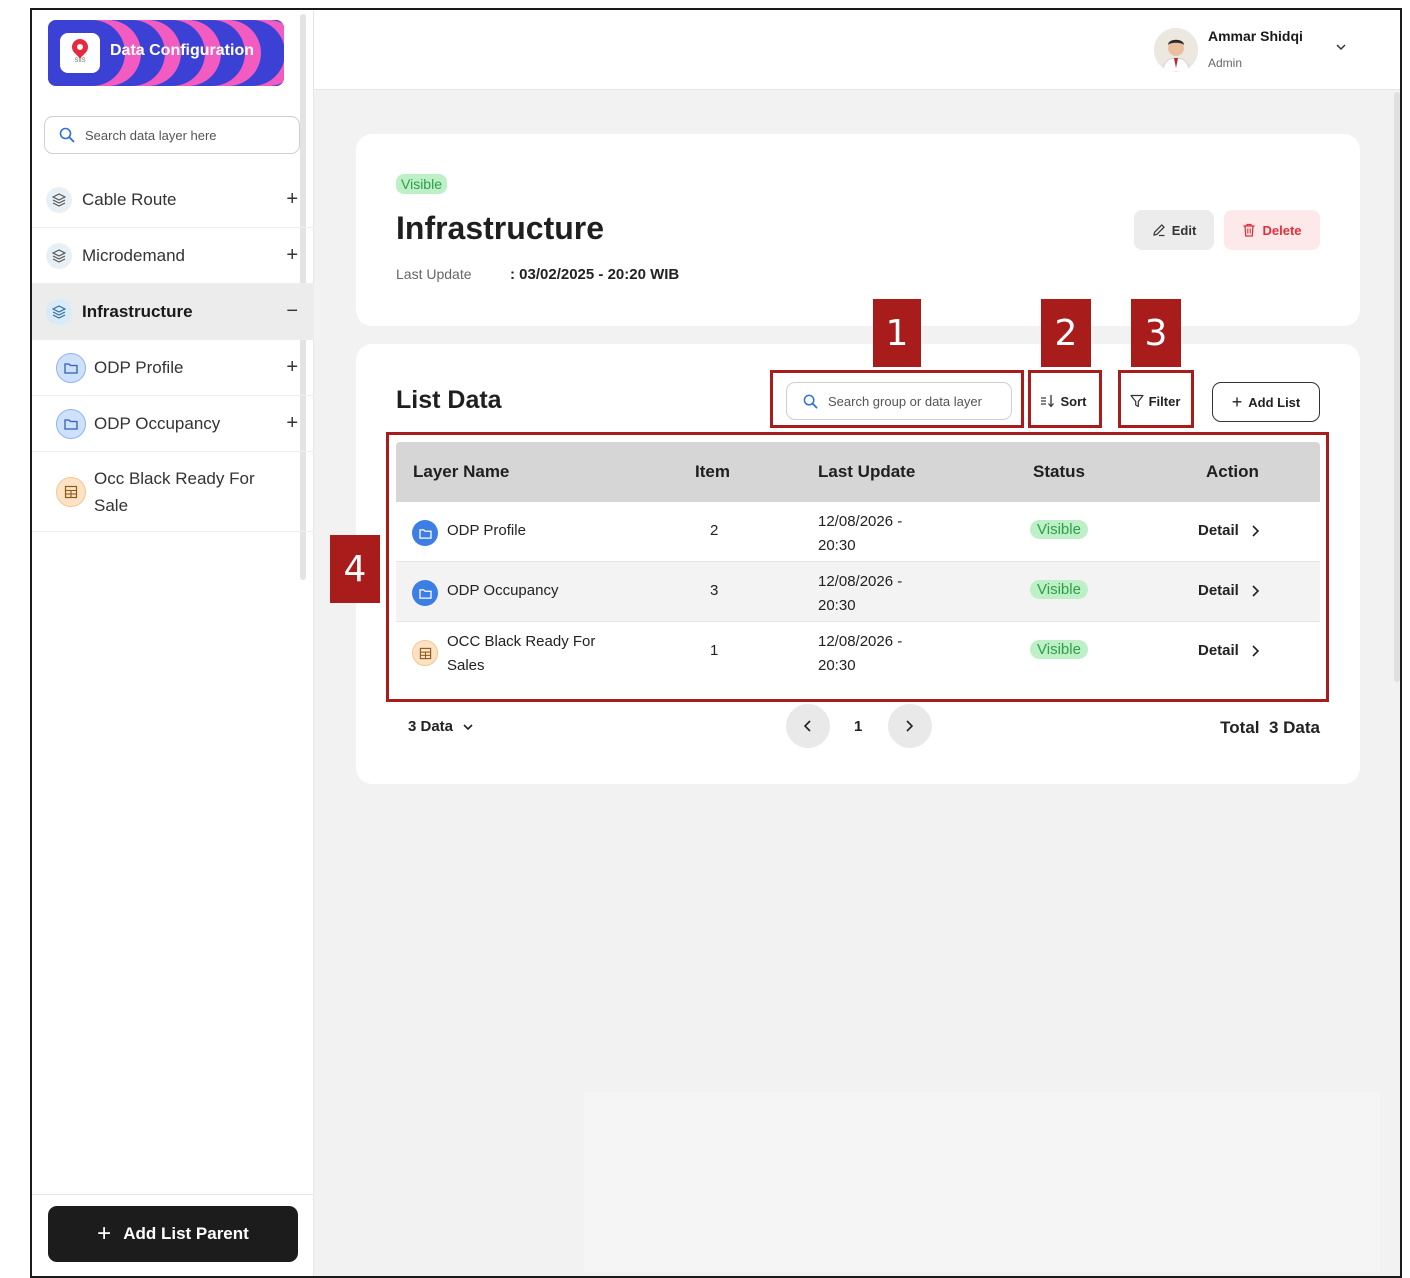 The height and width of the screenshot is (1278, 1410). I want to click on sidebar-item-label: Infrastructure, so click(137, 311).